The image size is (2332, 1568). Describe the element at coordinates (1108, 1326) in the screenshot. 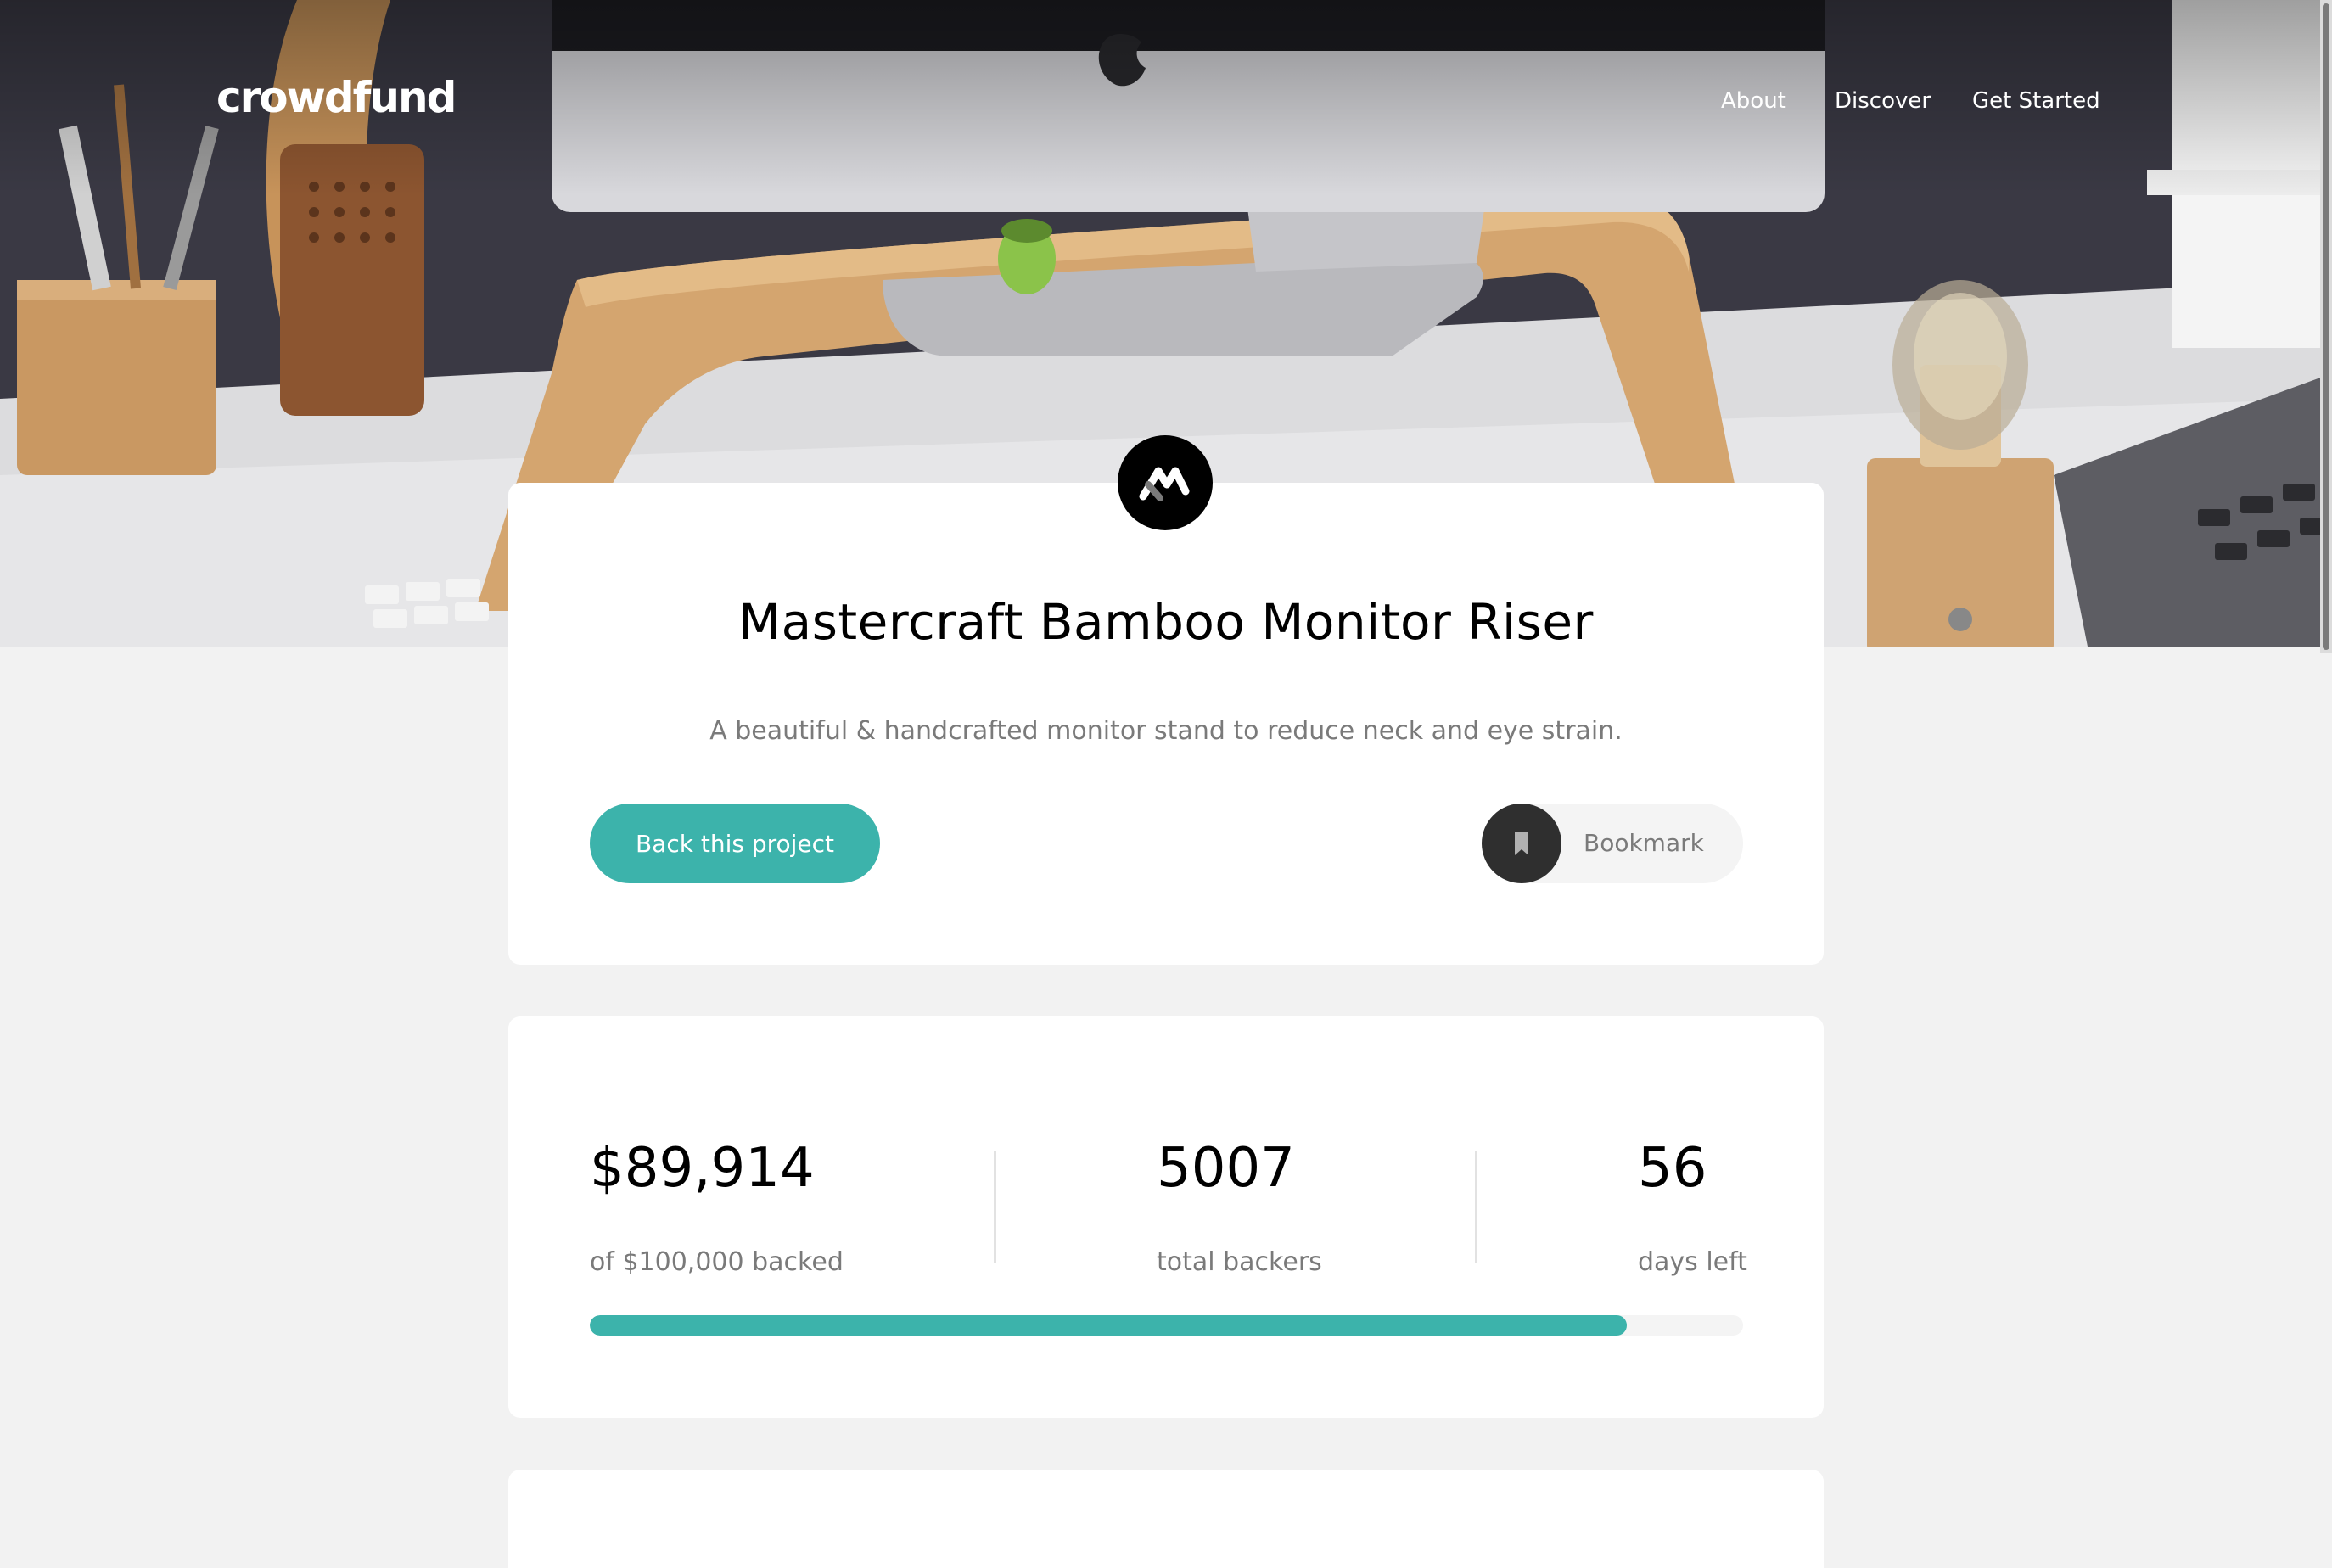

I see `funding-progress-fill` at that location.